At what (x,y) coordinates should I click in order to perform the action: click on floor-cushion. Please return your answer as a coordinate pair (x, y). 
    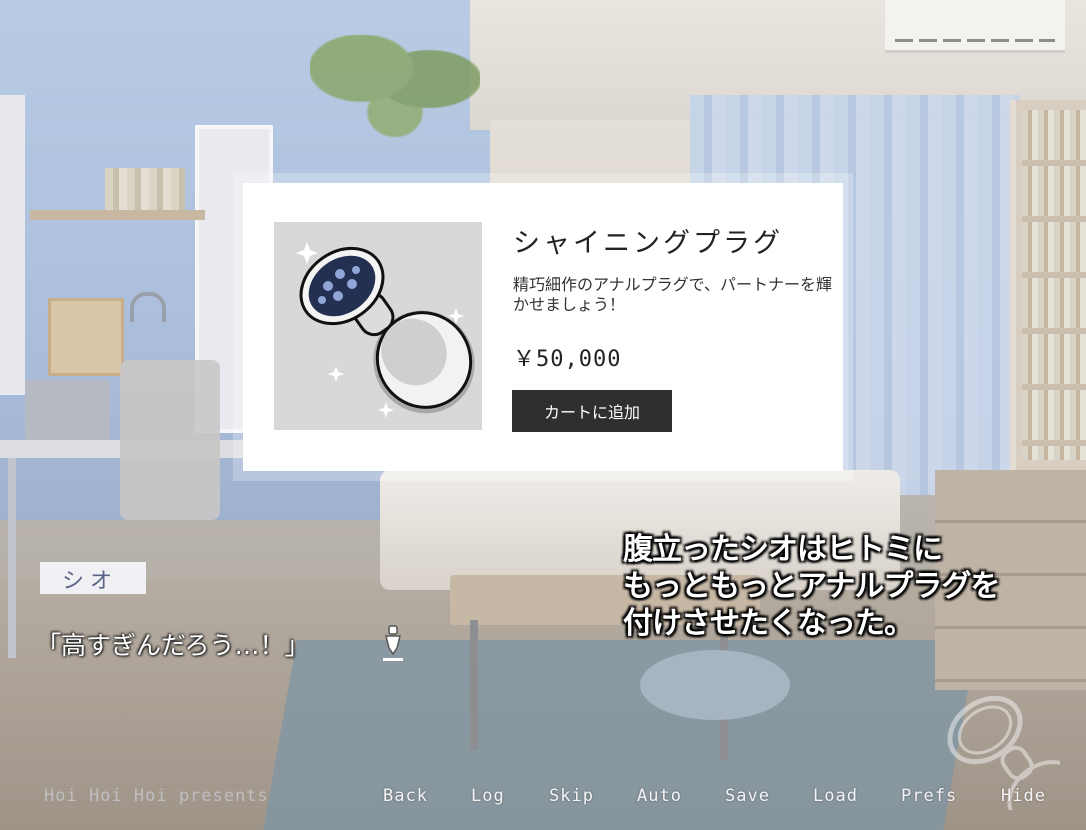
    Looking at the image, I should click on (715, 685).